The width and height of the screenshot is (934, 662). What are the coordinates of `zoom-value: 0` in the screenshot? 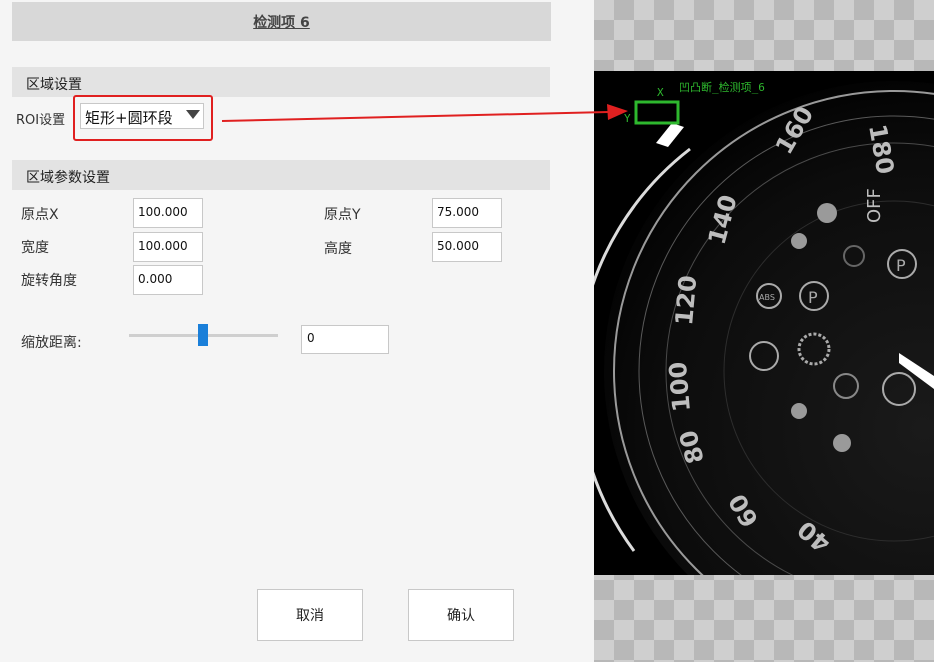 It's located at (311, 338).